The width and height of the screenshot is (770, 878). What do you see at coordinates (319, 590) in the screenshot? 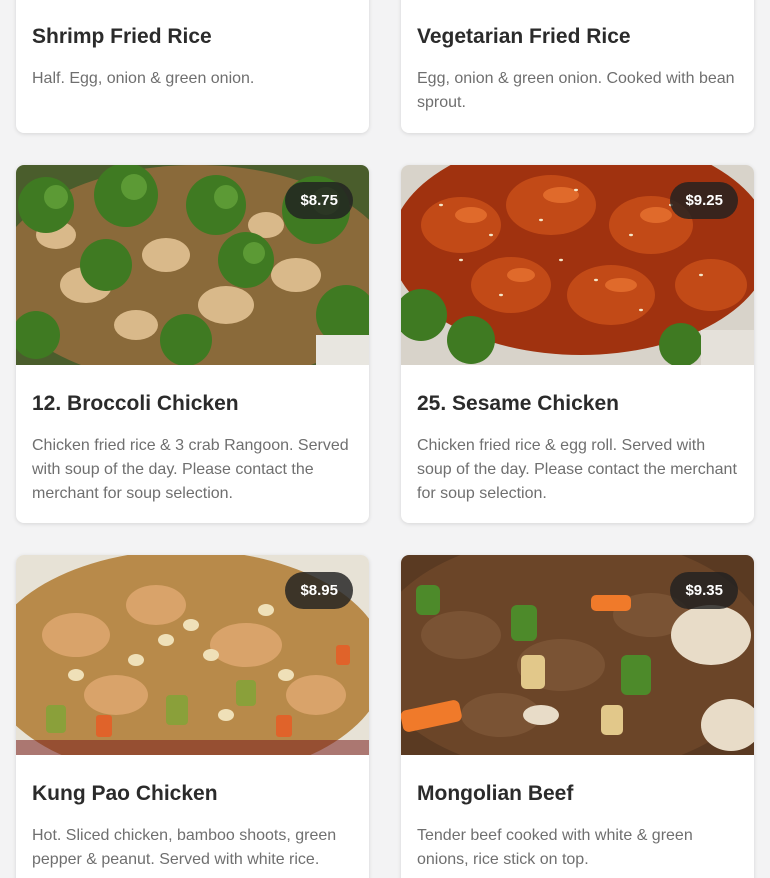
I see `price-badge: $8.95` at bounding box center [319, 590].